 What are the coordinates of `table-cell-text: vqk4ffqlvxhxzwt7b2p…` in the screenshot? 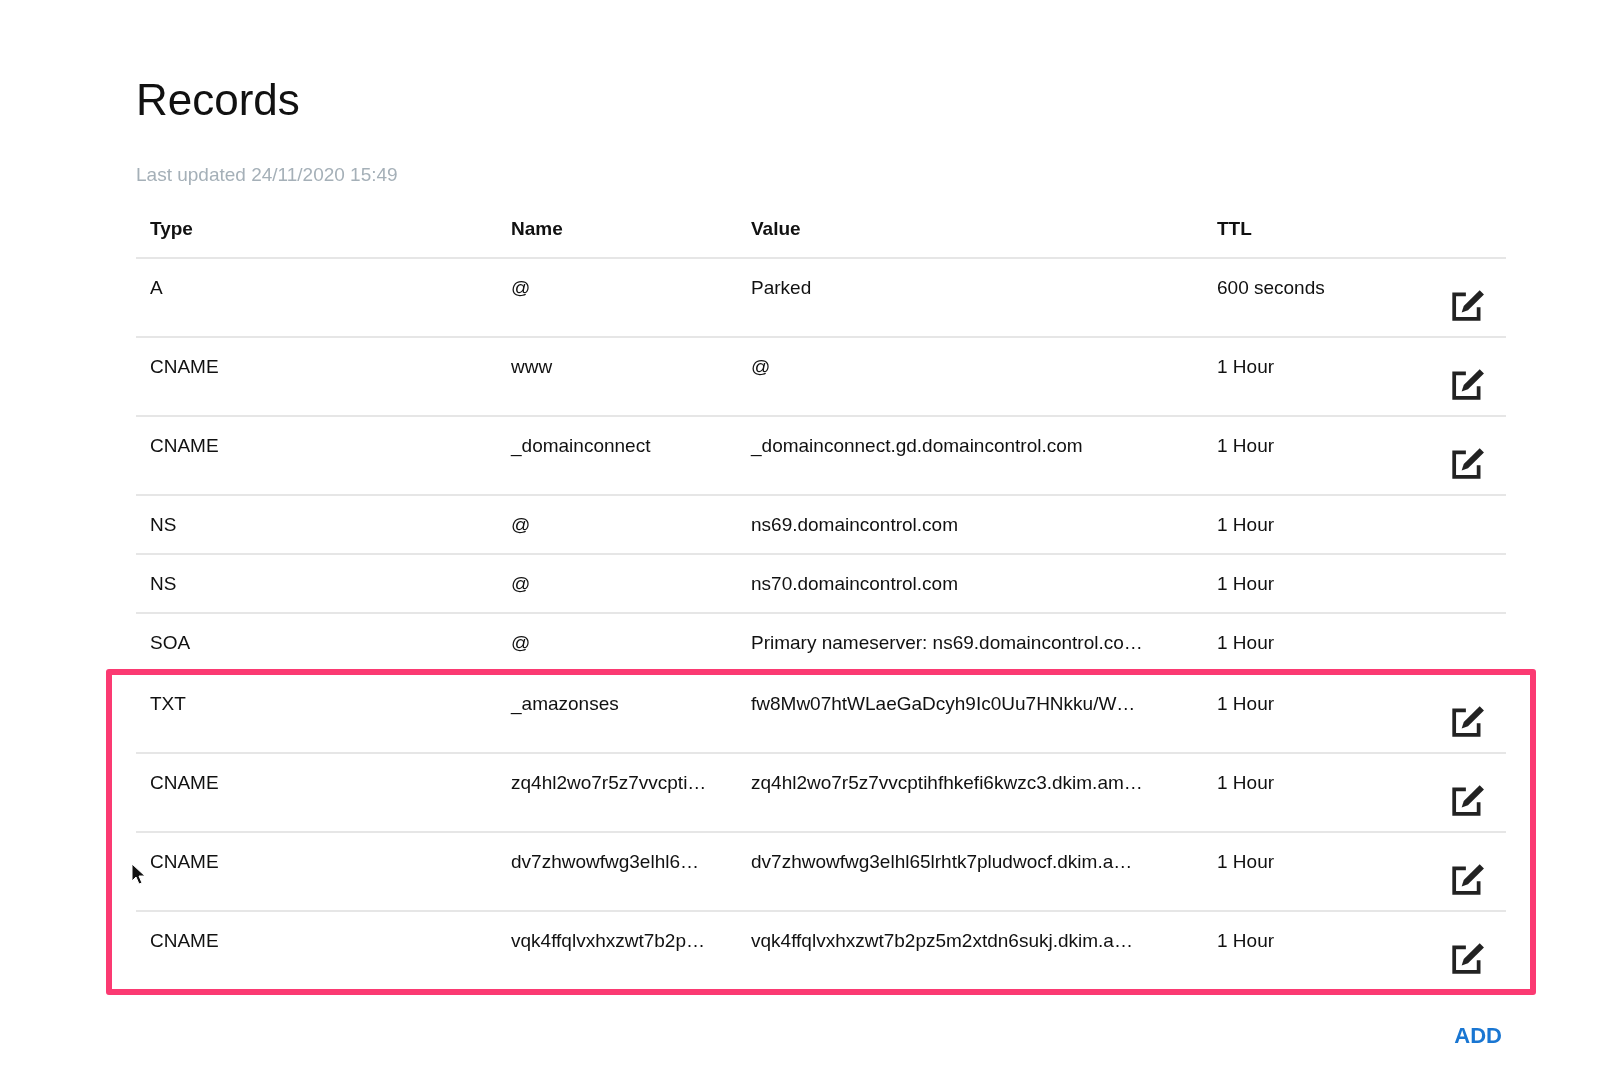 It's located at (607, 940).